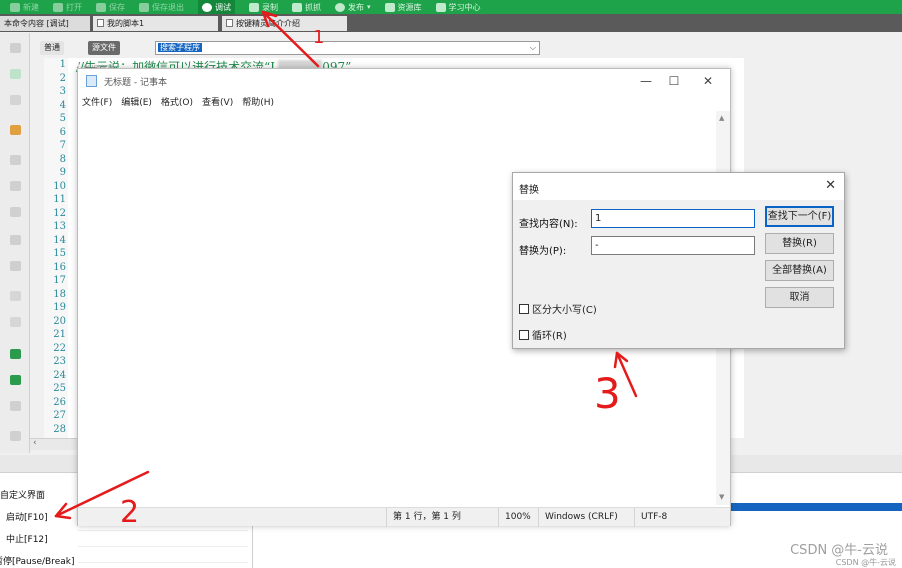 Image resolution: width=902 pixels, height=568 pixels. I want to click on open-button: 打开, so click(67, 7).